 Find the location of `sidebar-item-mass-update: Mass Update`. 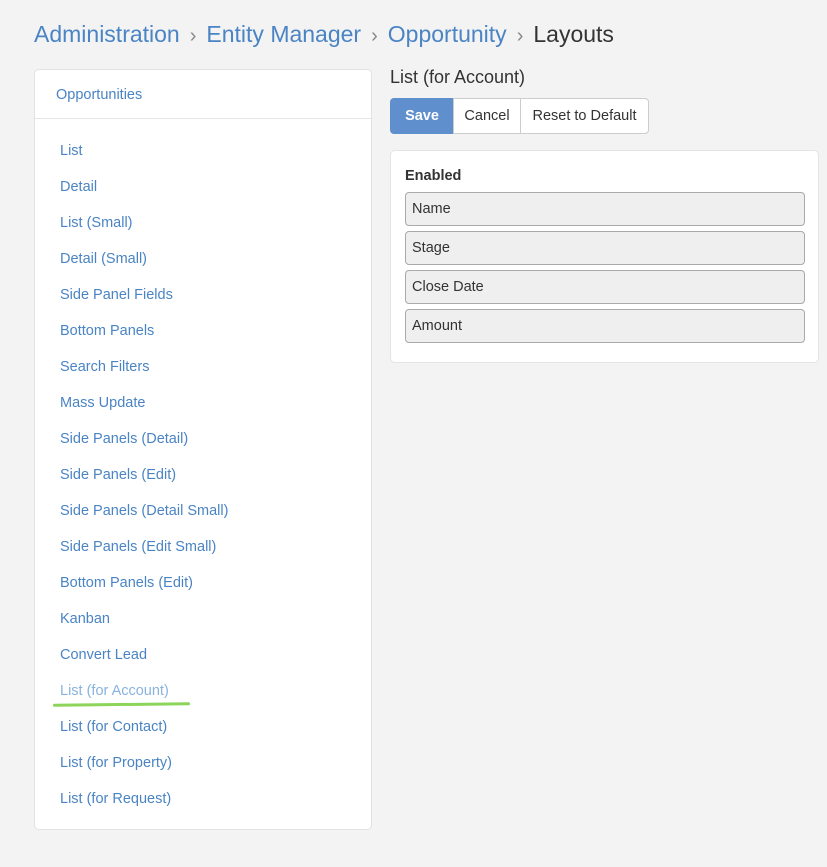

sidebar-item-mass-update: Mass Update is located at coordinates (203, 403).